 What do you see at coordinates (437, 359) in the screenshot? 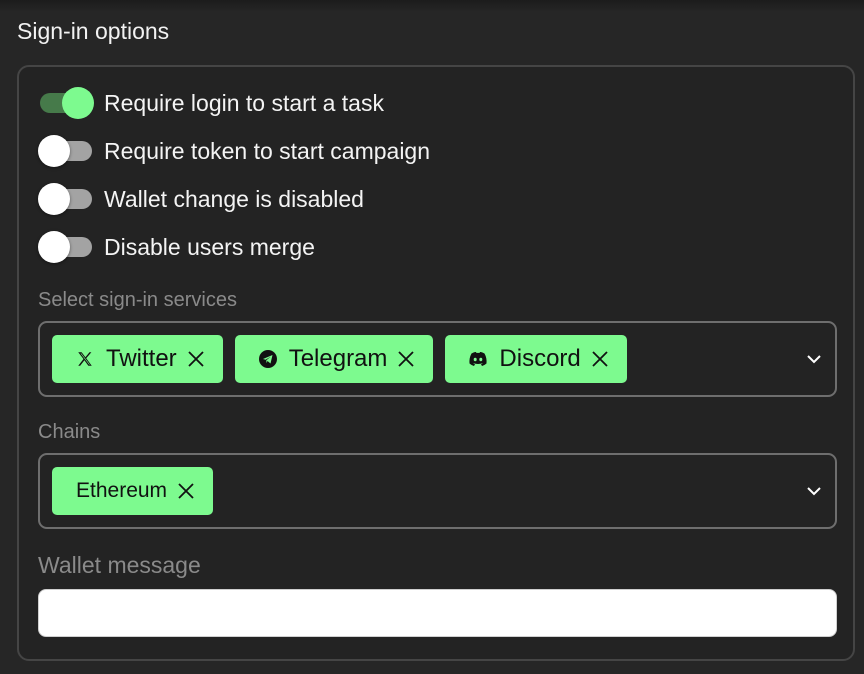
I see `services-select: Twitter Telegram Discord` at bounding box center [437, 359].